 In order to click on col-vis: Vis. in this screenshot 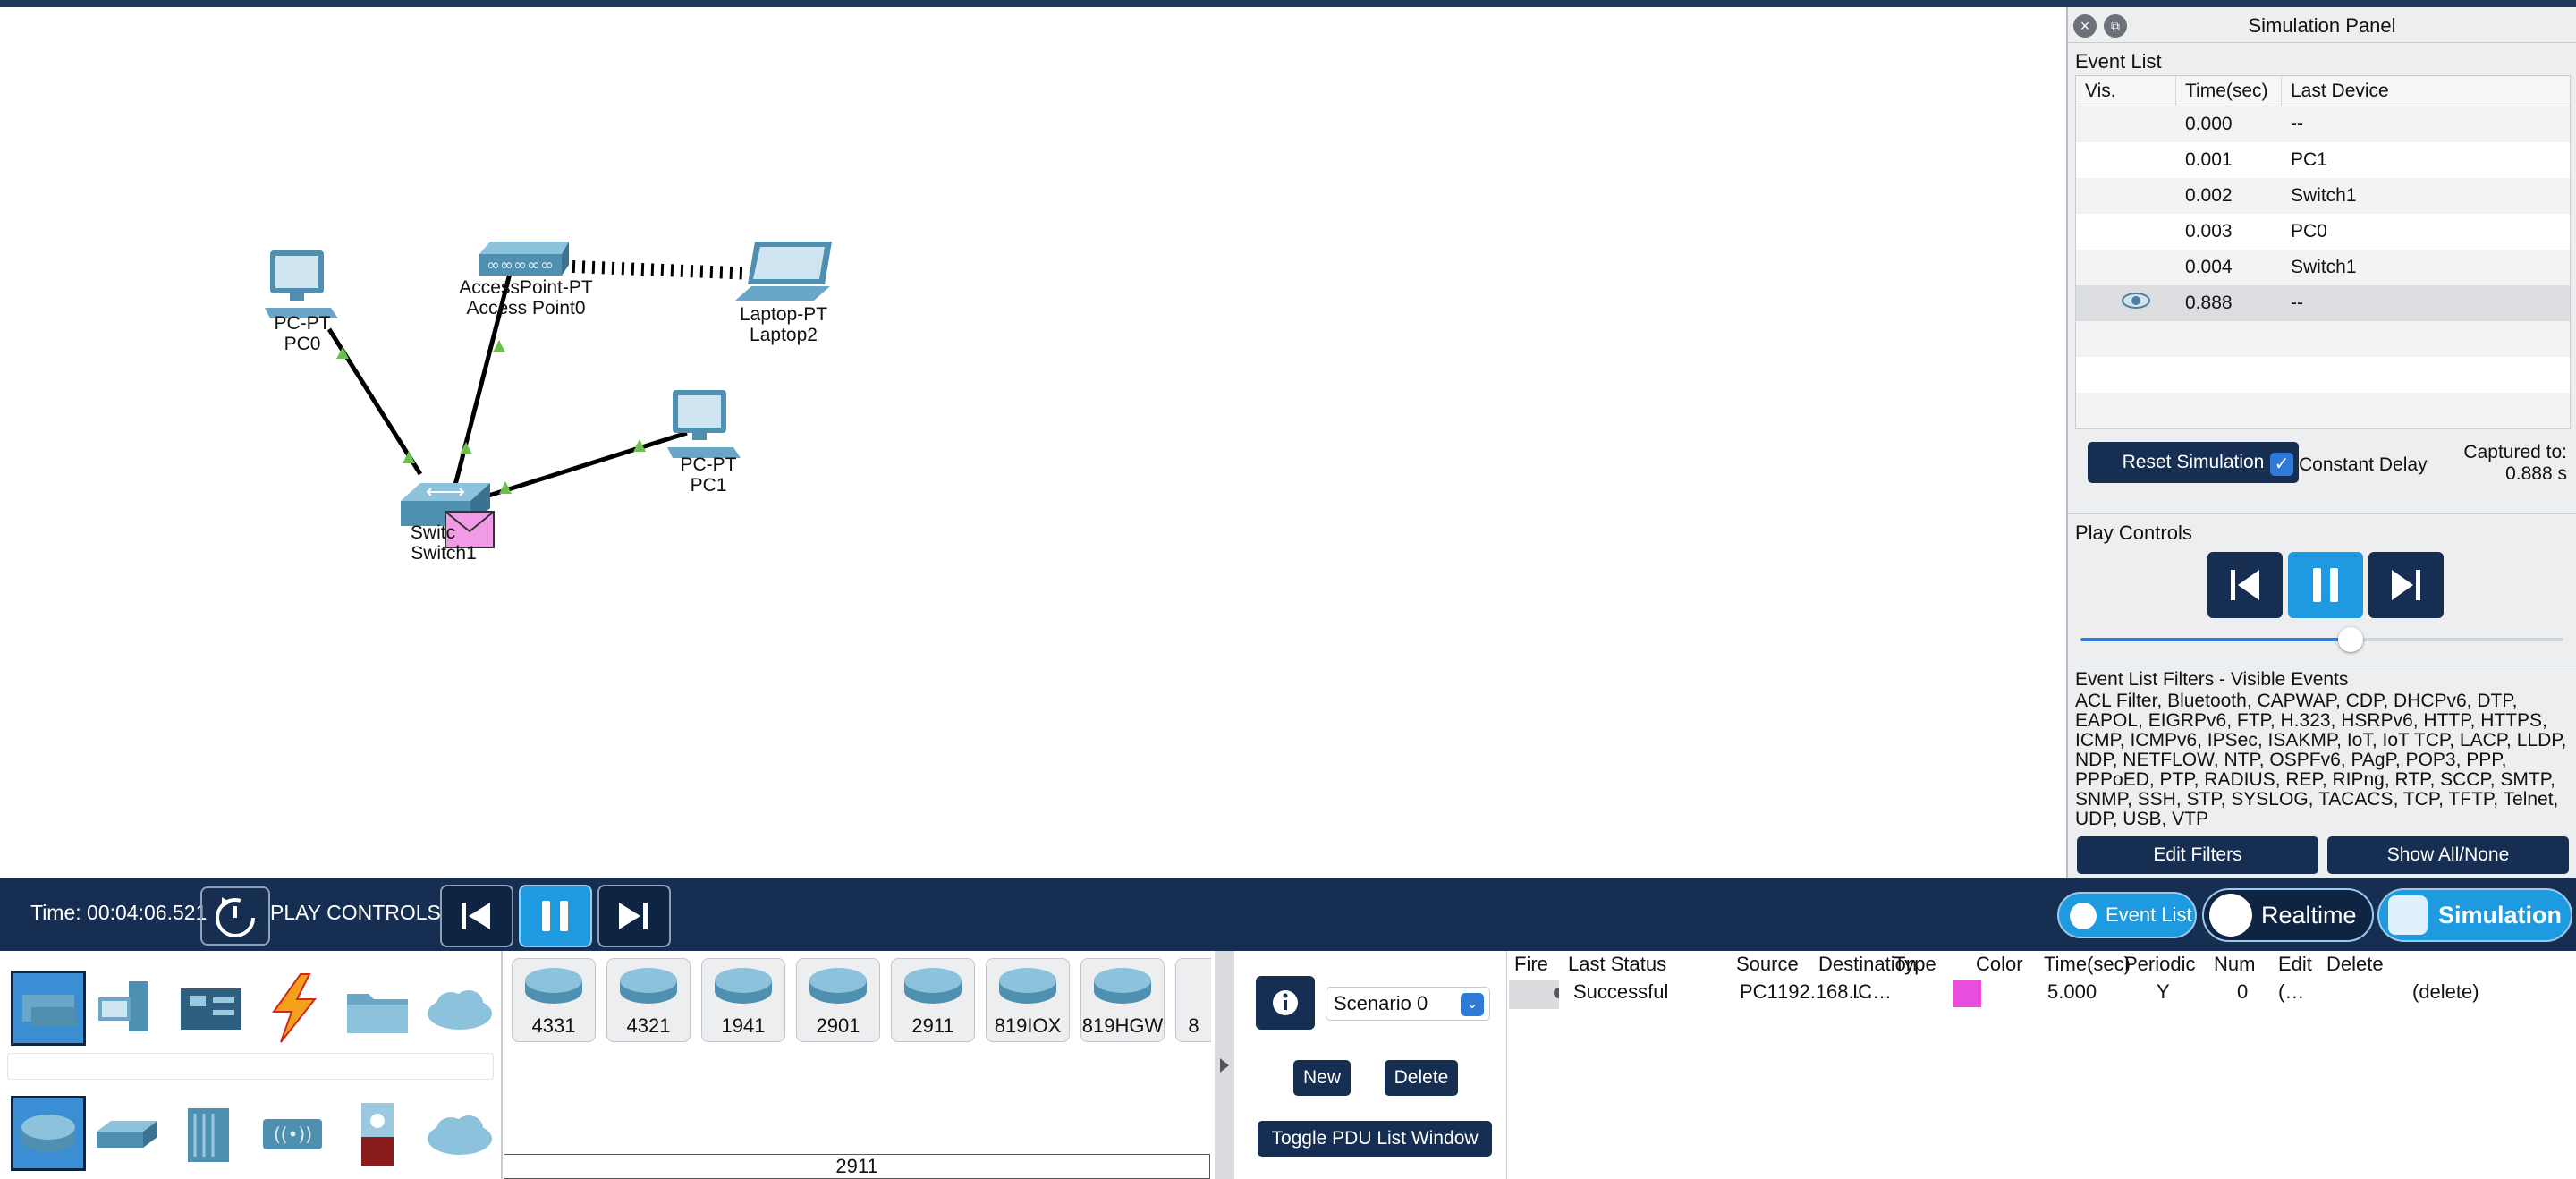, I will do `click(2126, 90)`.